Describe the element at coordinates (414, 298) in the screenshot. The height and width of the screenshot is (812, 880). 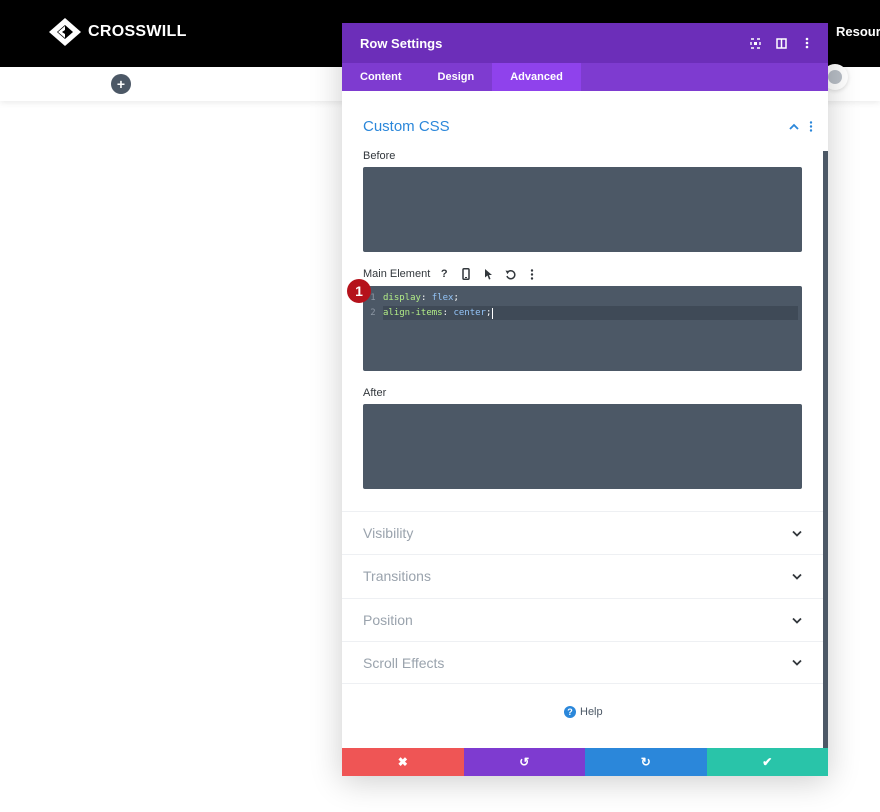
I see `code-line: 1 display: flex;` at that location.